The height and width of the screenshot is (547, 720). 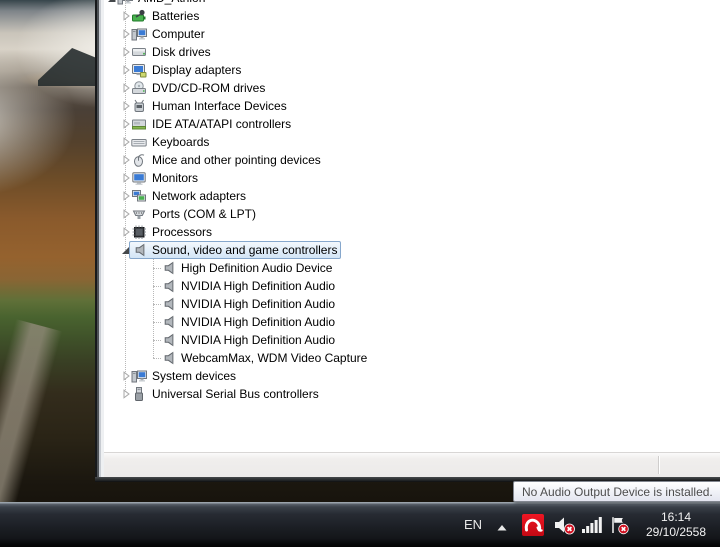 What do you see at coordinates (564, 525) in the screenshot?
I see `speaker-muted-icon` at bounding box center [564, 525].